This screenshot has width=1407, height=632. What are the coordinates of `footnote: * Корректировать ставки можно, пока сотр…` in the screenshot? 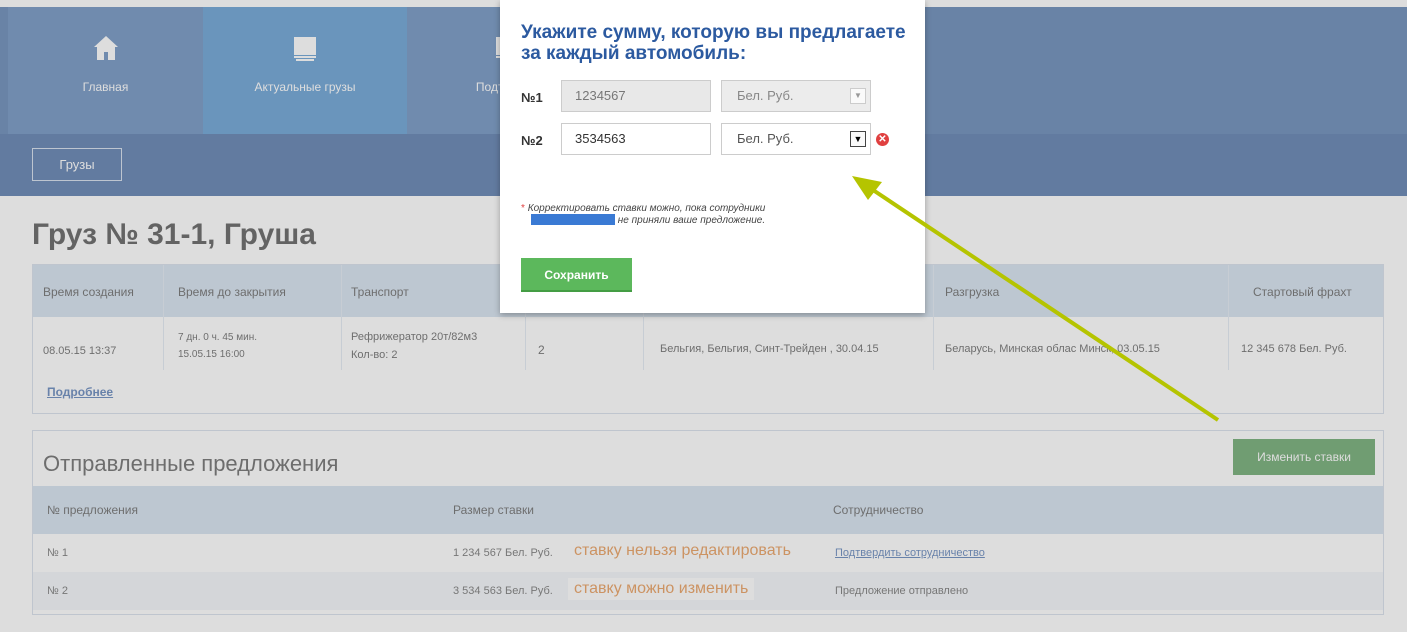 It's located at (643, 214).